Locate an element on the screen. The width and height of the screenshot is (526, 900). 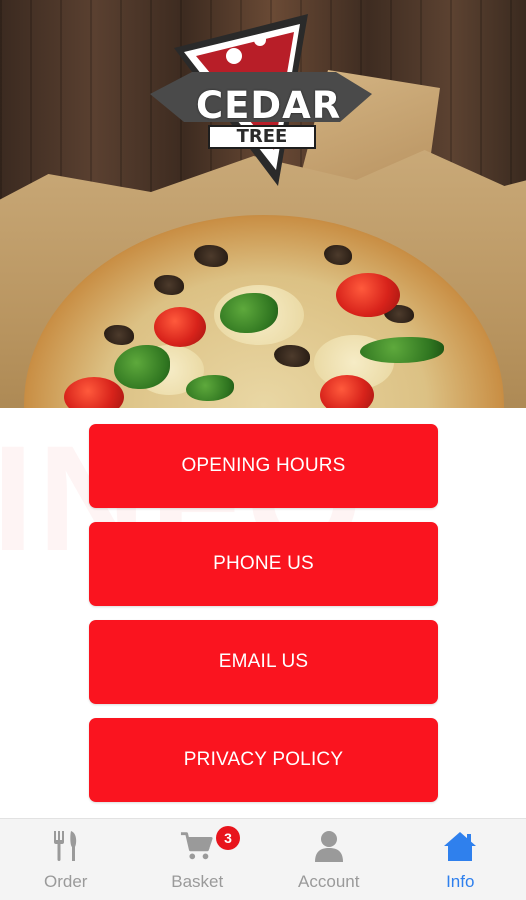
opening-hours-button: OPENING HOURS is located at coordinates (263, 466).